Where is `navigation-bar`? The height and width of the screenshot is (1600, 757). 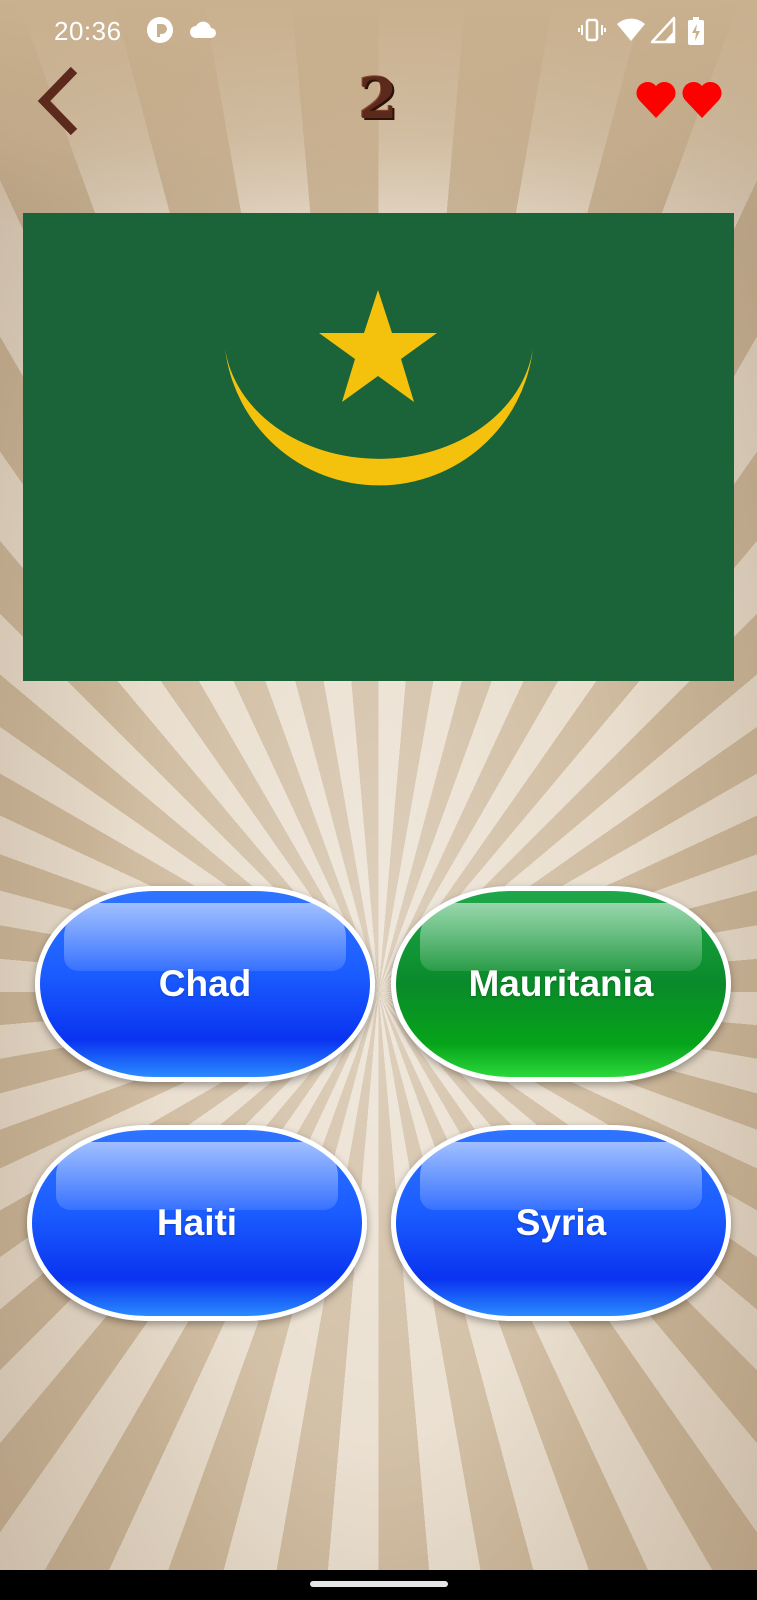
navigation-bar is located at coordinates (378, 1585).